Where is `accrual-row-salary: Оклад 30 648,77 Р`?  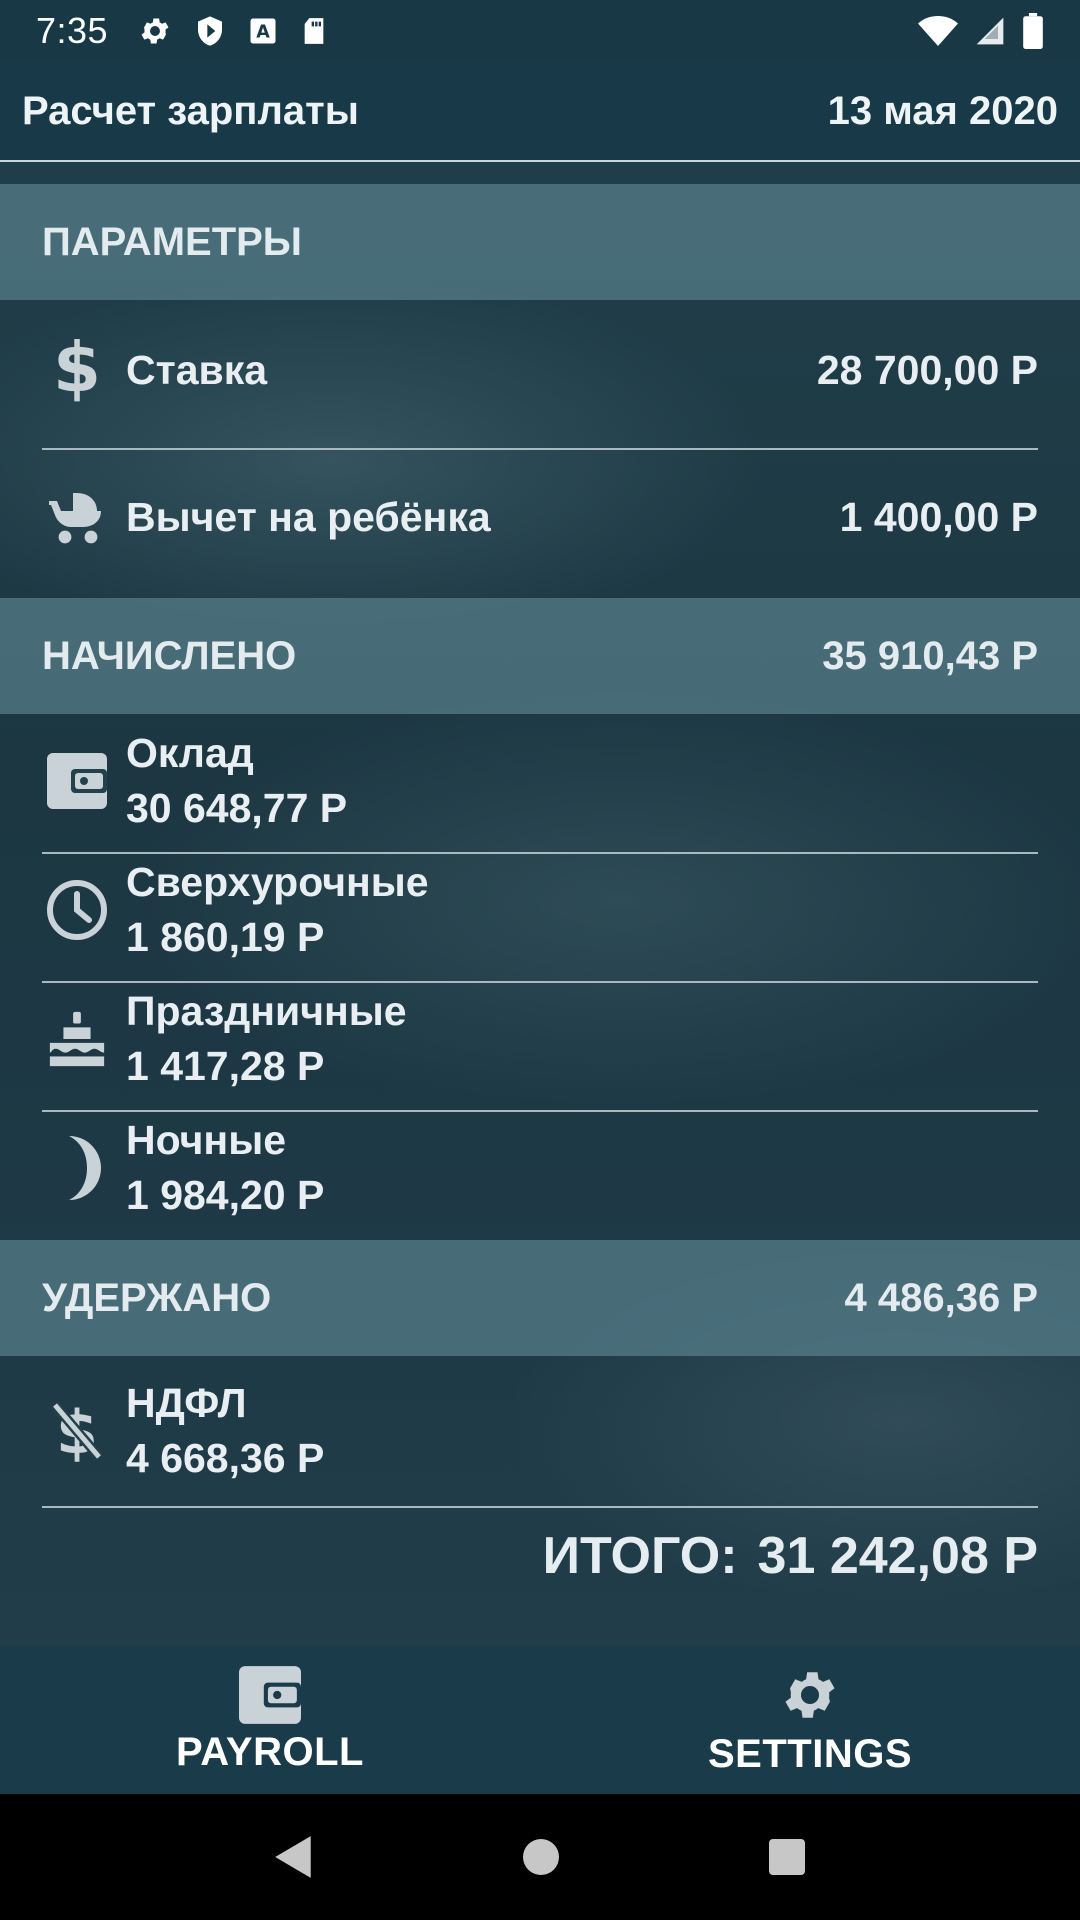 accrual-row-salary: Оклад 30 648,77 Р is located at coordinates (540, 781).